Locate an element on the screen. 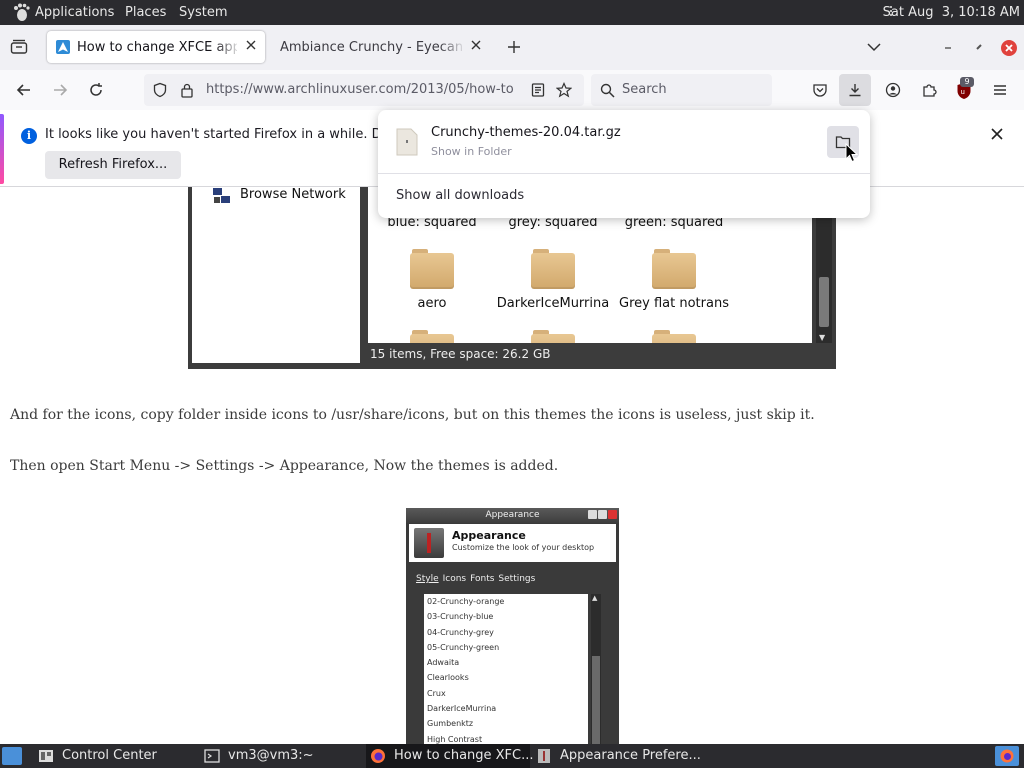 The image size is (1024, 768). chevron-down-icon is located at coordinates (874, 47).